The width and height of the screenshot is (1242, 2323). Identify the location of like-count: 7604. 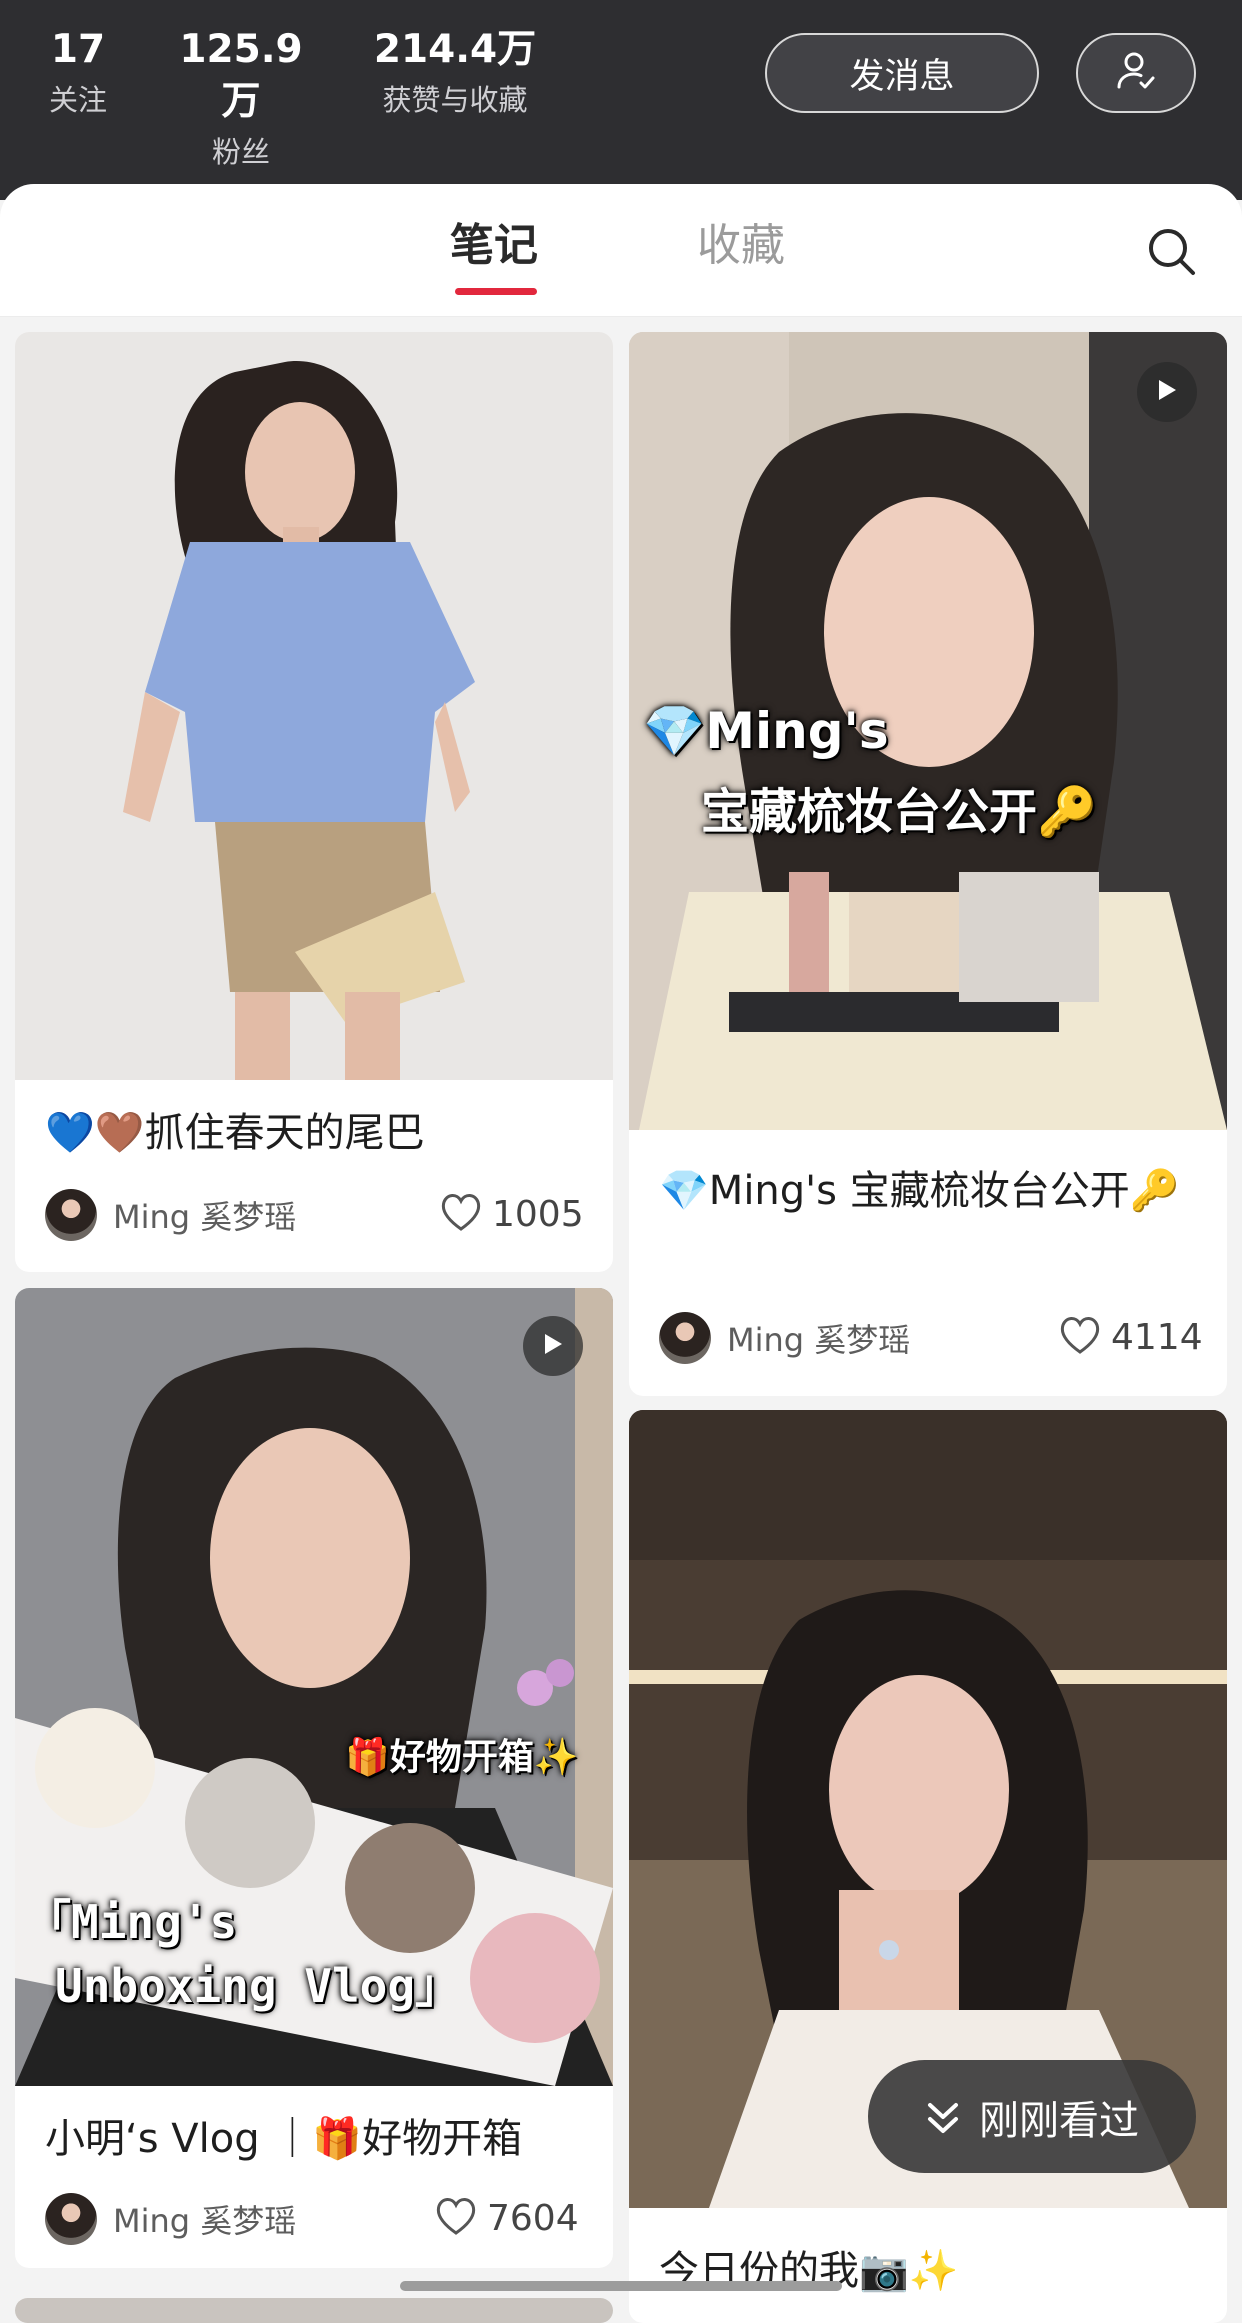
(533, 2218).